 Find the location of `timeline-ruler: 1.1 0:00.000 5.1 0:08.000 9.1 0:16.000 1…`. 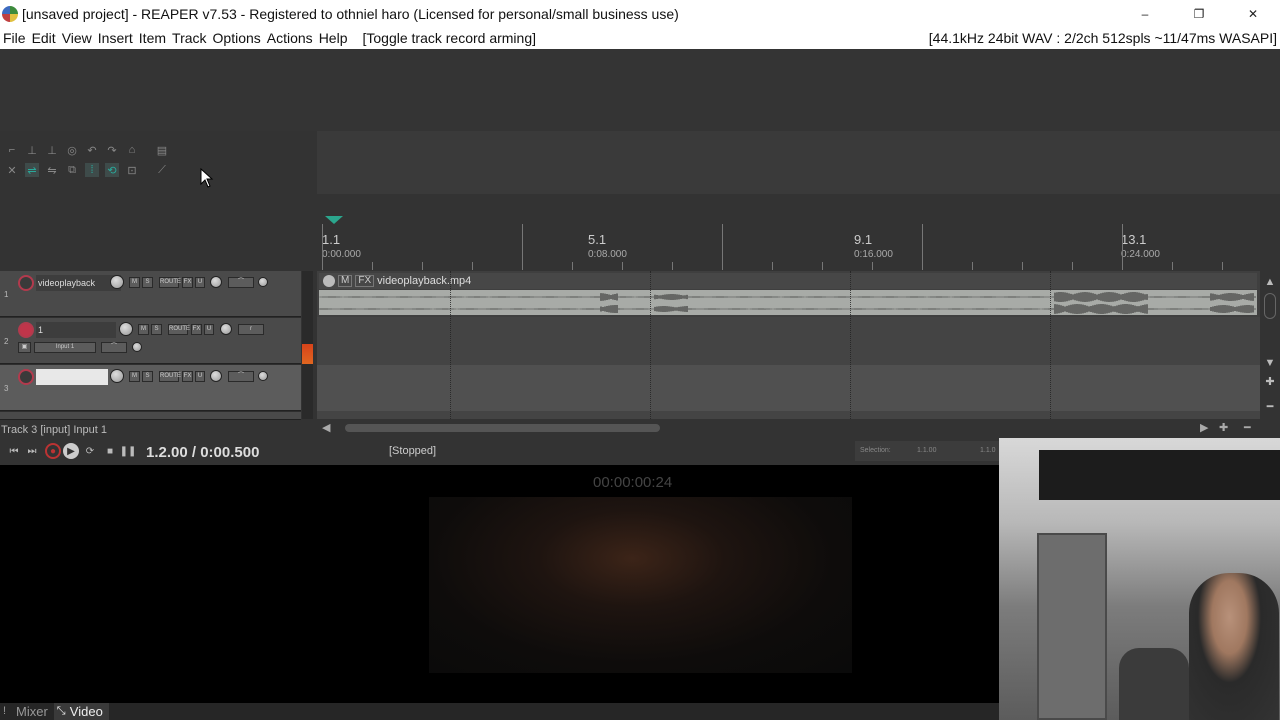

timeline-ruler: 1.1 0:00.000 5.1 0:08.000 9.1 0:16.000 1… is located at coordinates (798, 242).